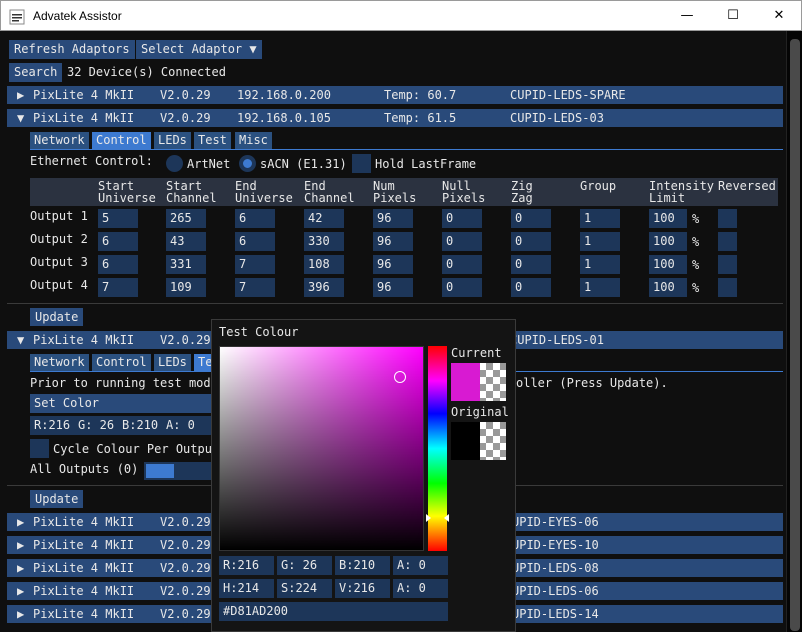 The height and width of the screenshot is (632, 802). Describe the element at coordinates (186, 241) in the screenshot. I see `output-start-channel-field: 43` at that location.